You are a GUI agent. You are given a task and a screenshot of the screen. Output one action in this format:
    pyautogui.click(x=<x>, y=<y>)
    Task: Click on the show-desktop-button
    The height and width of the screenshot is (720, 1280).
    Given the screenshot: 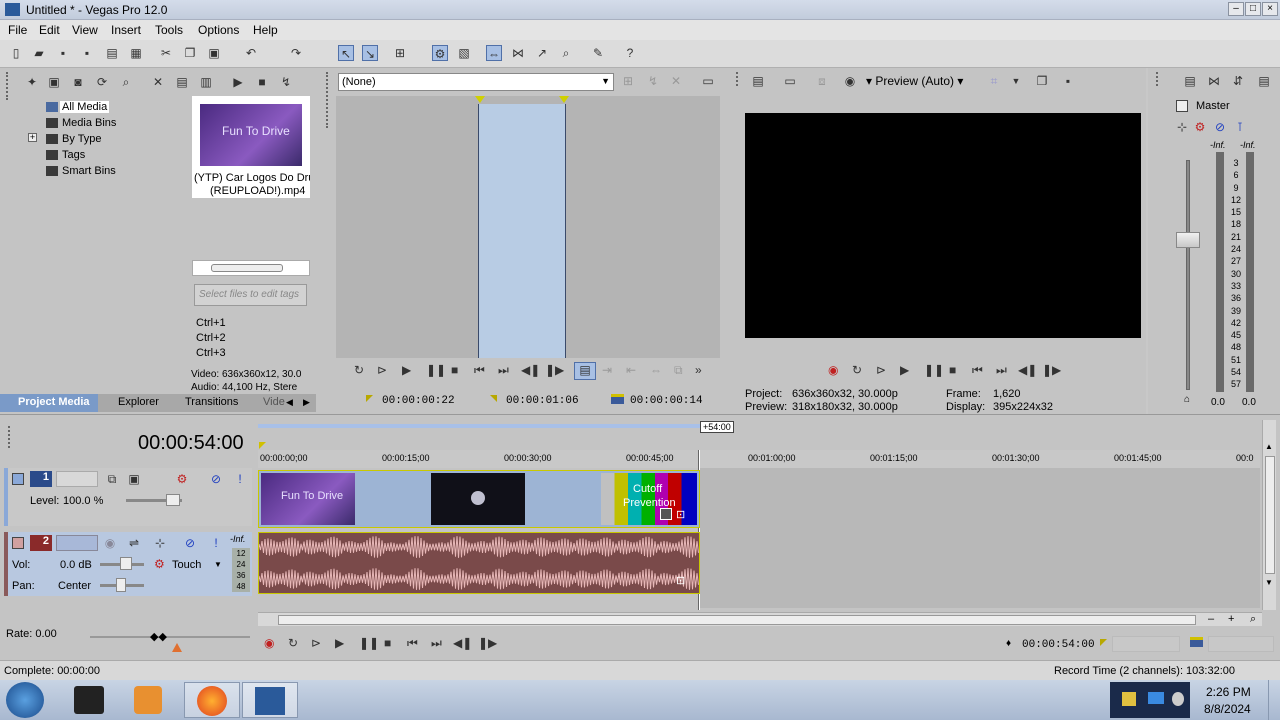 What is the action you would take?
    pyautogui.click(x=1274, y=700)
    